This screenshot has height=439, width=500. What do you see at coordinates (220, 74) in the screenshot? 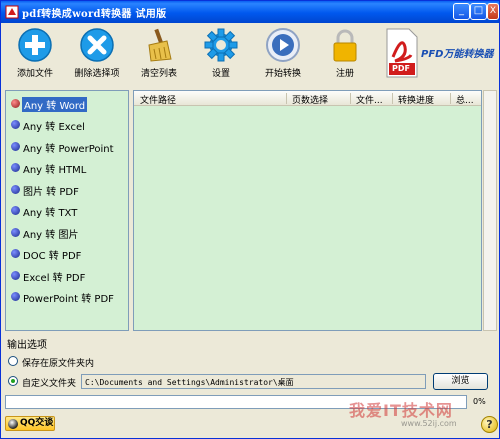
I see `settings-label: 设置` at bounding box center [220, 74].